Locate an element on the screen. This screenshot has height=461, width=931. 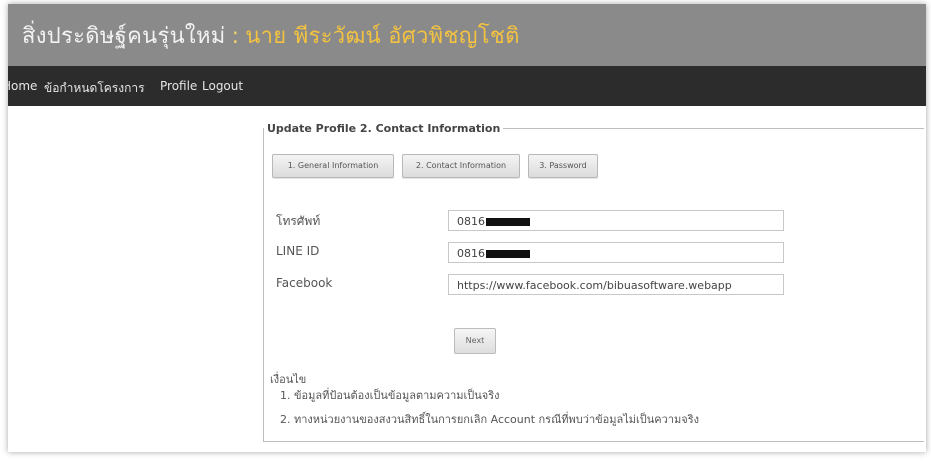
navbar: Home ข้อกำหนดโครงการ Profile Logout is located at coordinates (467, 86).